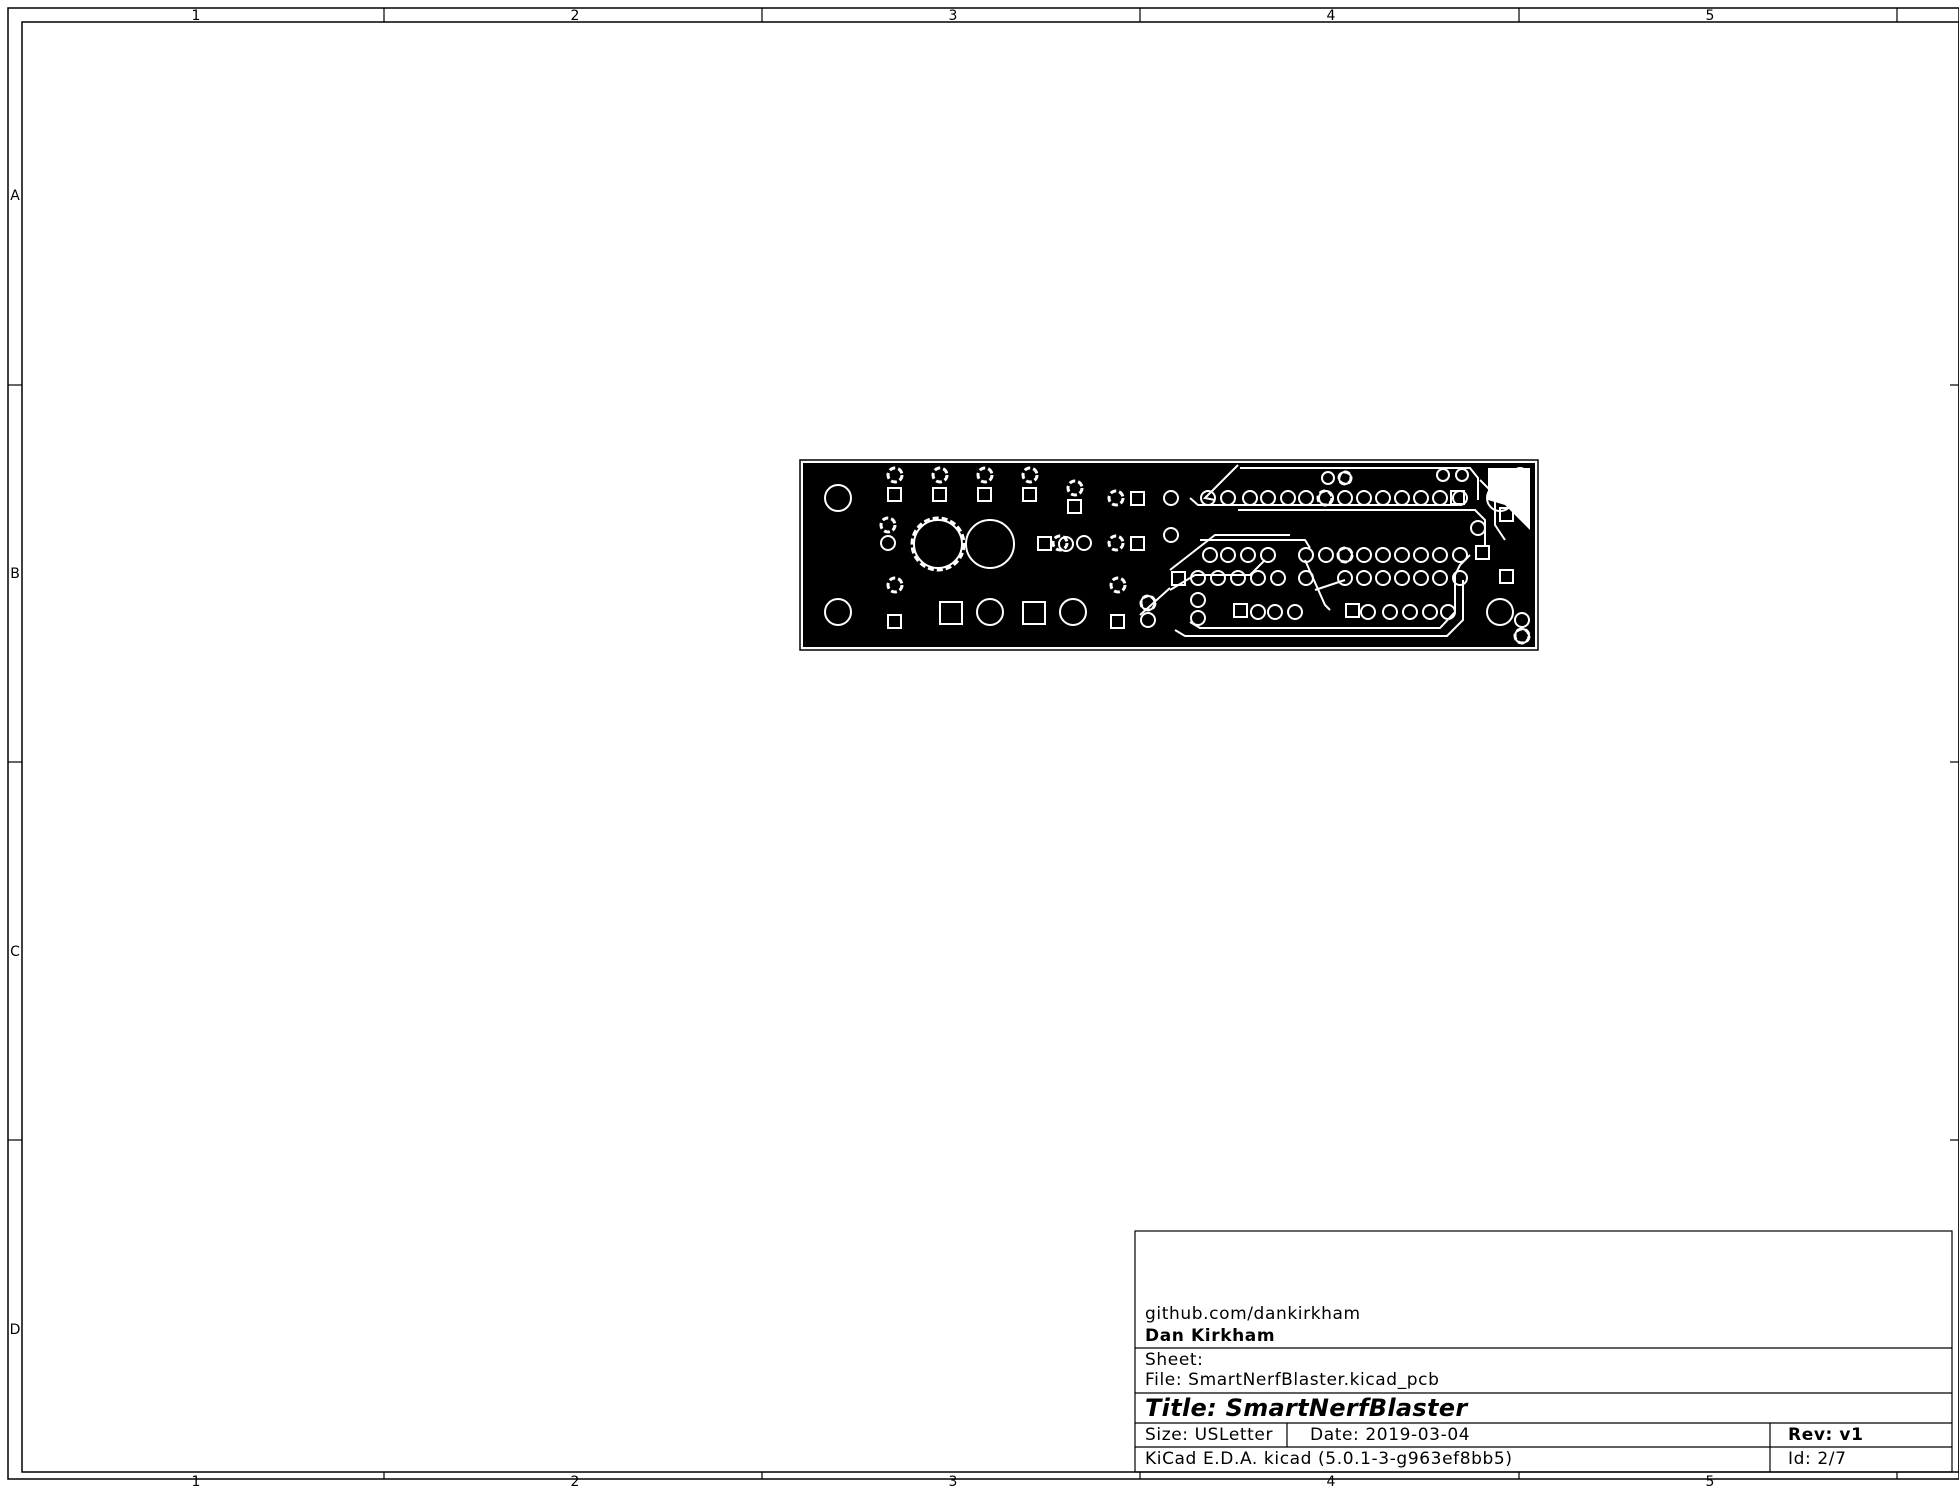  What do you see at coordinates (575, 1480) in the screenshot?
I see `col-label-bottom: 2` at bounding box center [575, 1480].